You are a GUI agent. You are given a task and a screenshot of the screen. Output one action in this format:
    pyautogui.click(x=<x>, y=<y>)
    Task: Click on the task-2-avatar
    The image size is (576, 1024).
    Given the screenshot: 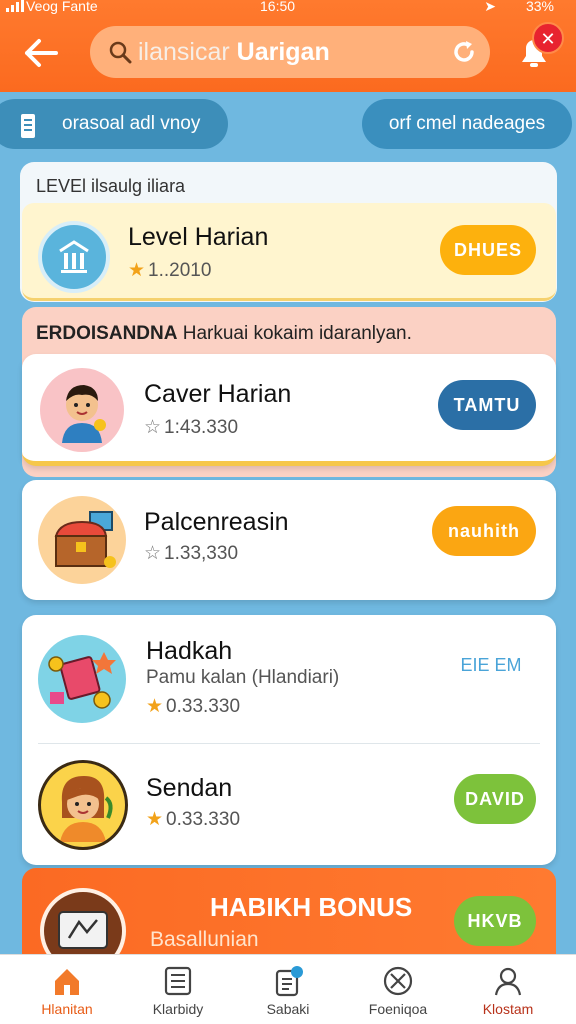 What is the action you would take?
    pyautogui.click(x=82, y=540)
    